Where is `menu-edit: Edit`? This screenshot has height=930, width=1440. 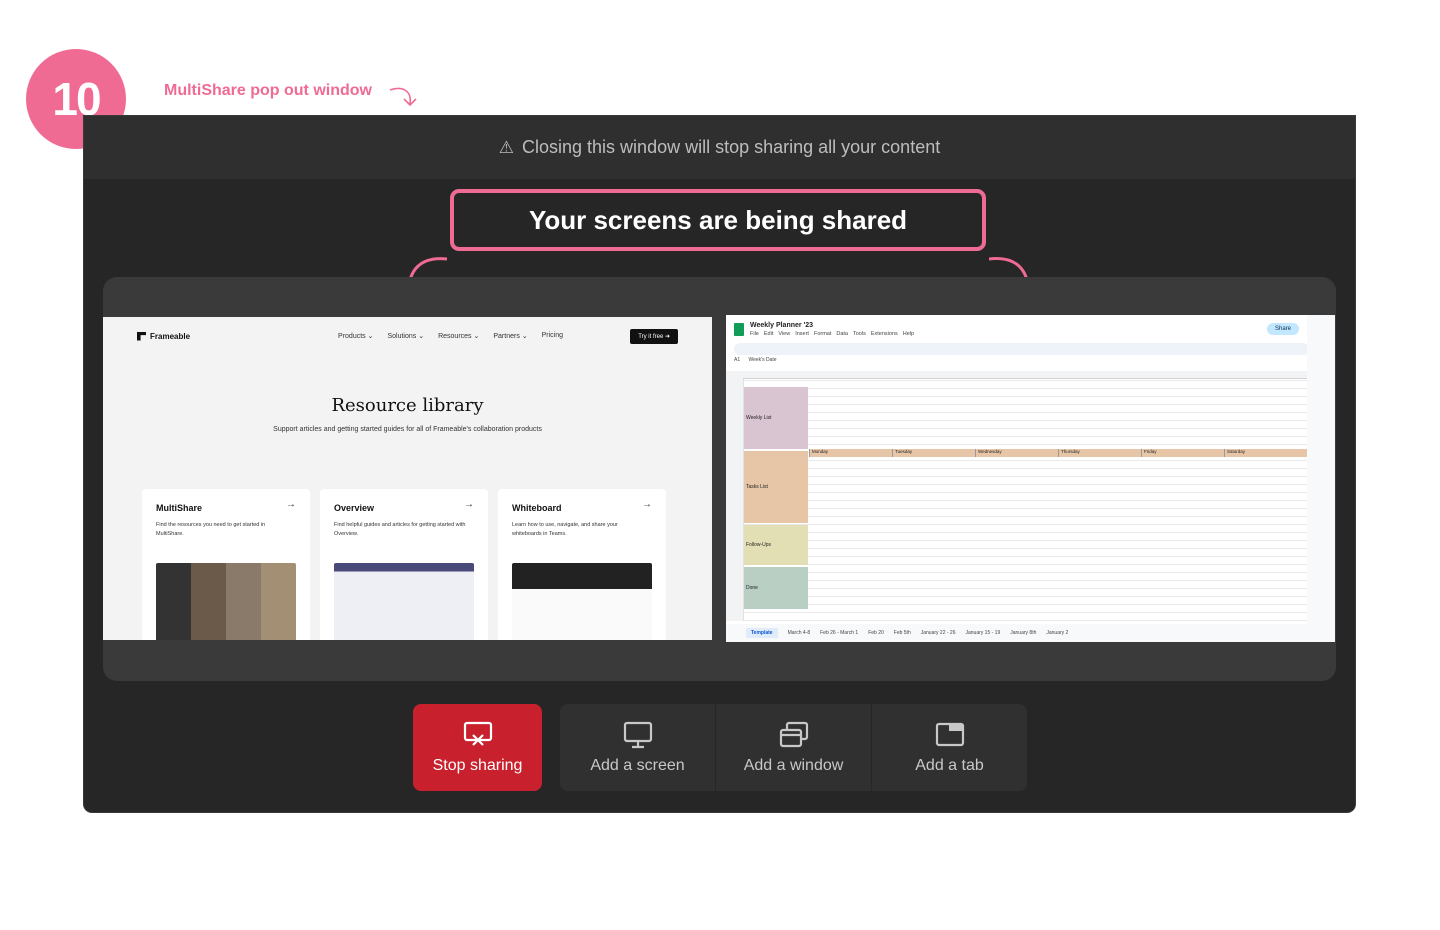 menu-edit: Edit is located at coordinates (768, 333).